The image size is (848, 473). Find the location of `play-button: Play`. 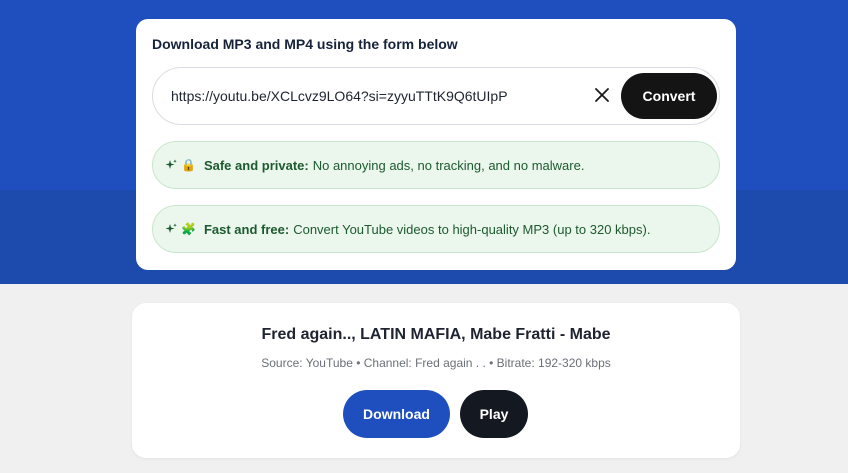

play-button: Play is located at coordinates (494, 414).